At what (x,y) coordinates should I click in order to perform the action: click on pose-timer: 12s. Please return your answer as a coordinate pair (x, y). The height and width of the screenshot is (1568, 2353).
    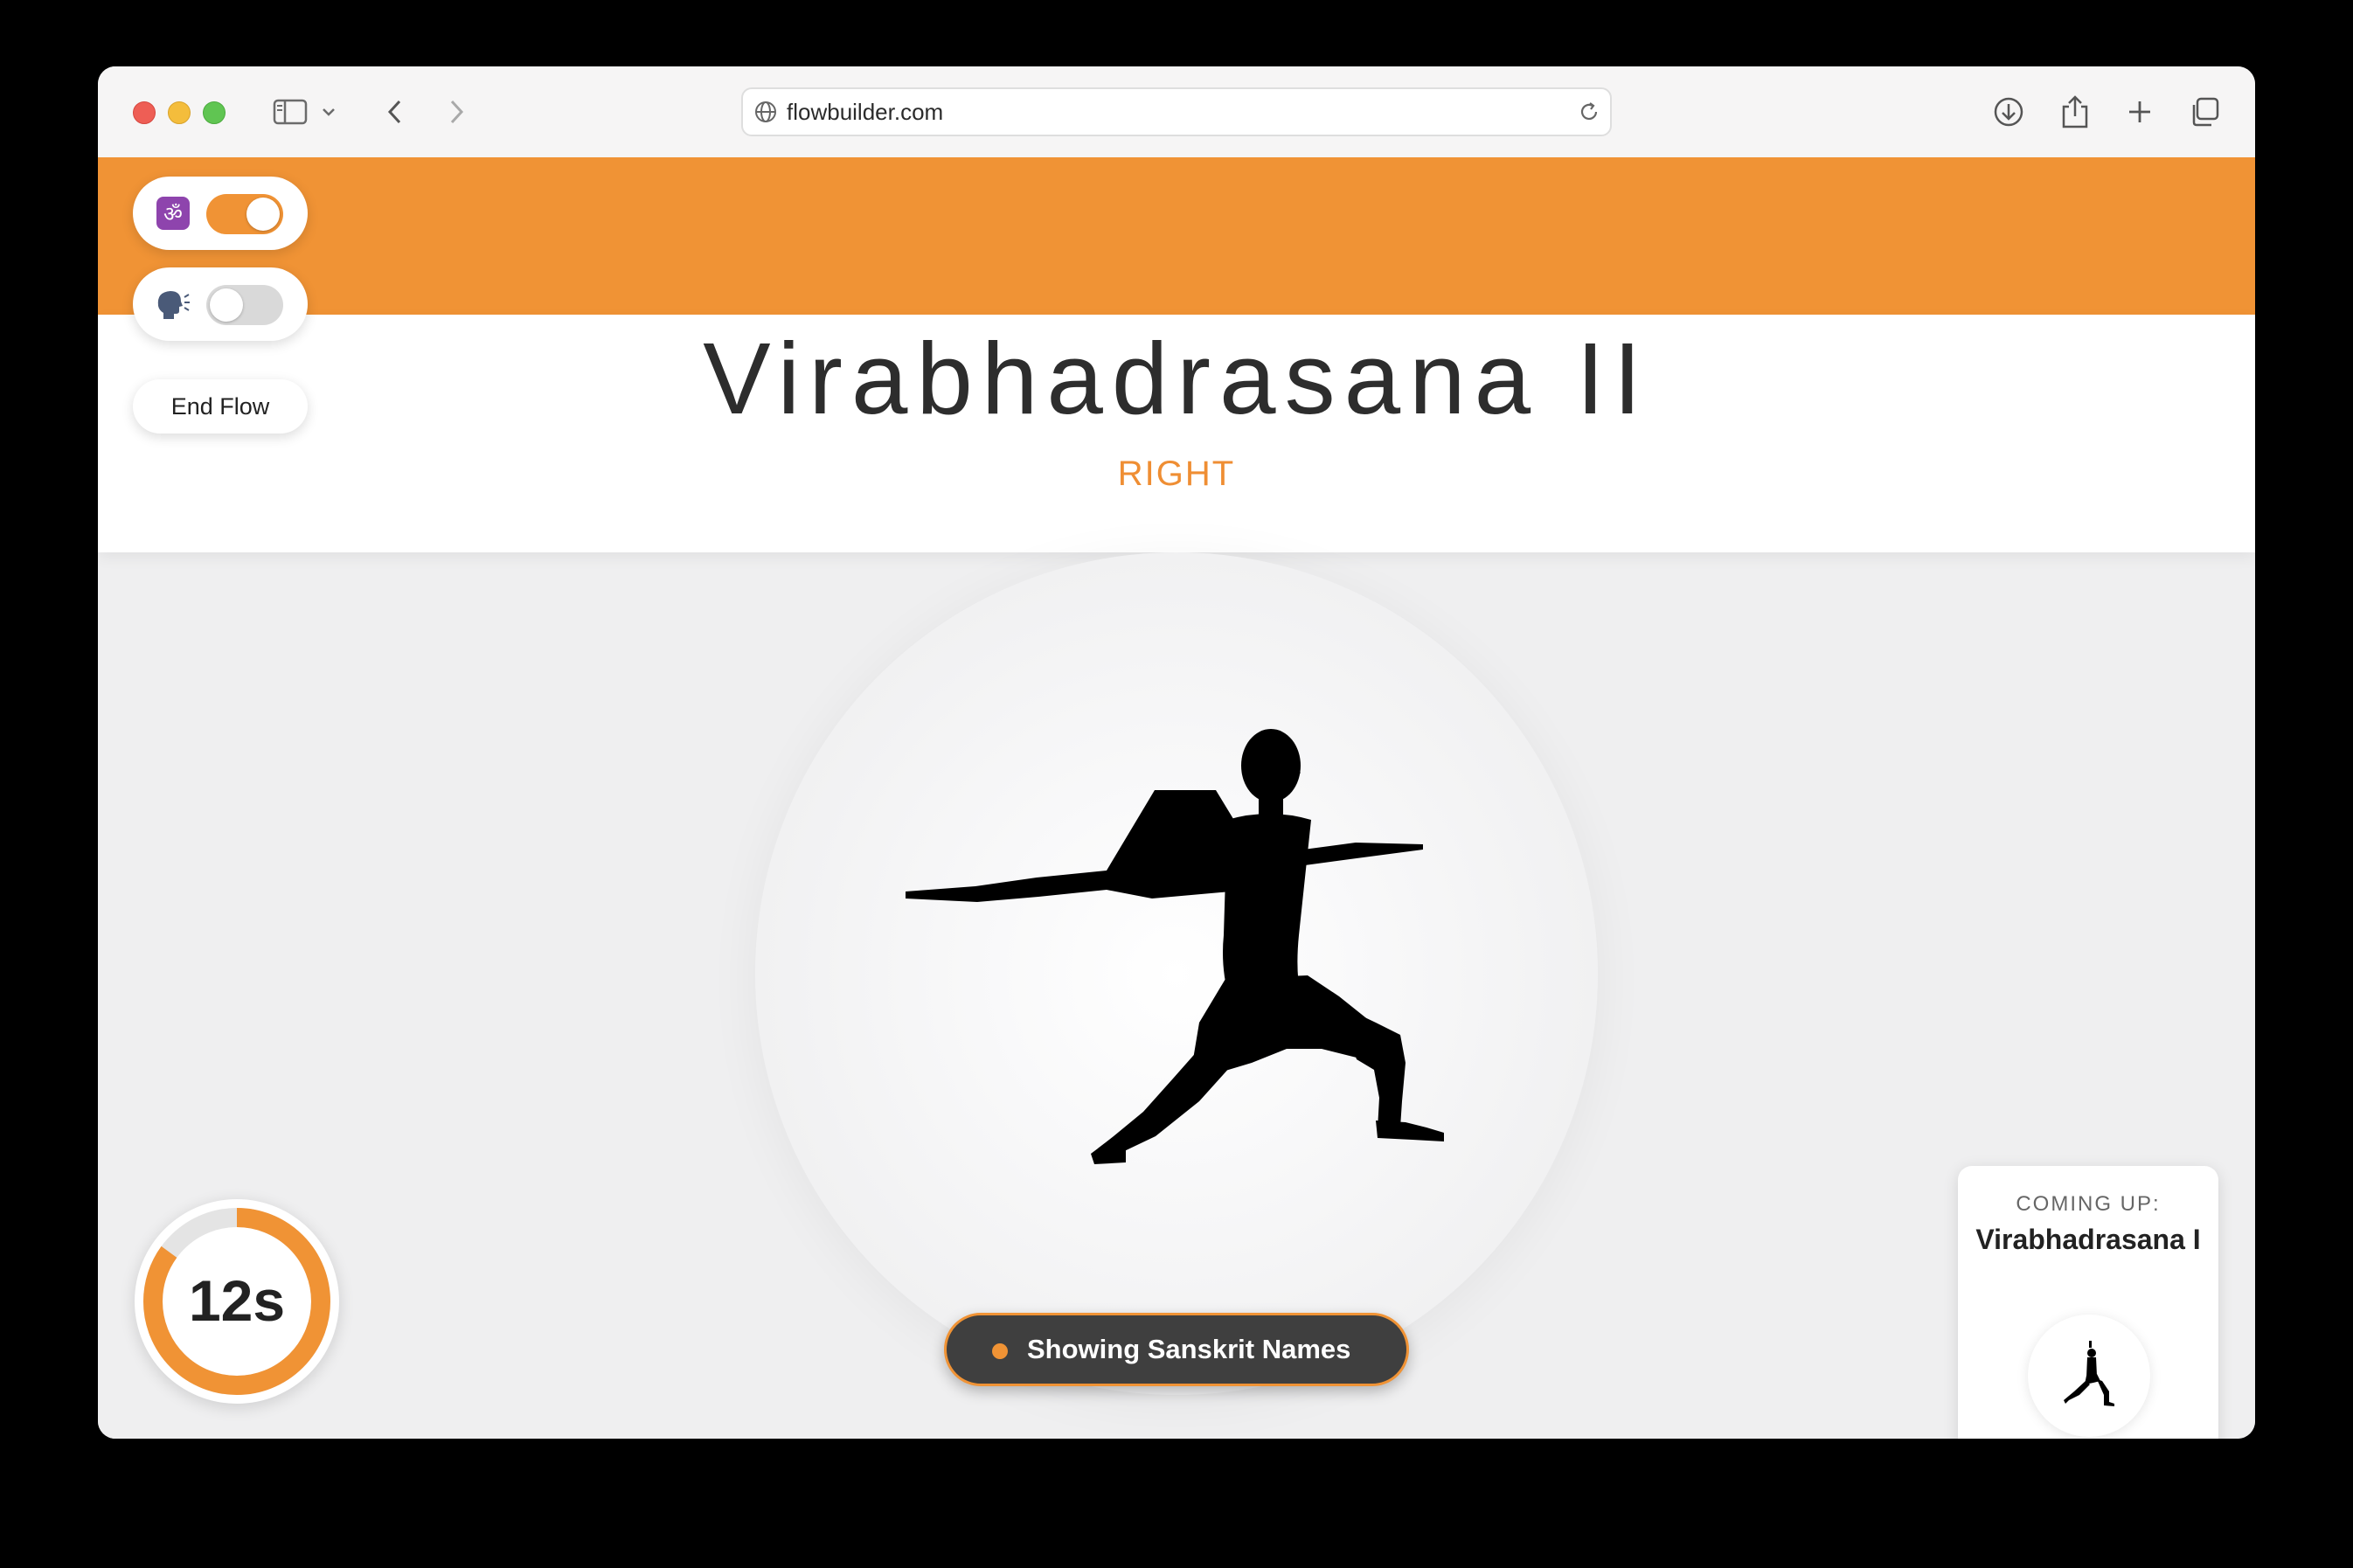
    Looking at the image, I should click on (237, 1302).